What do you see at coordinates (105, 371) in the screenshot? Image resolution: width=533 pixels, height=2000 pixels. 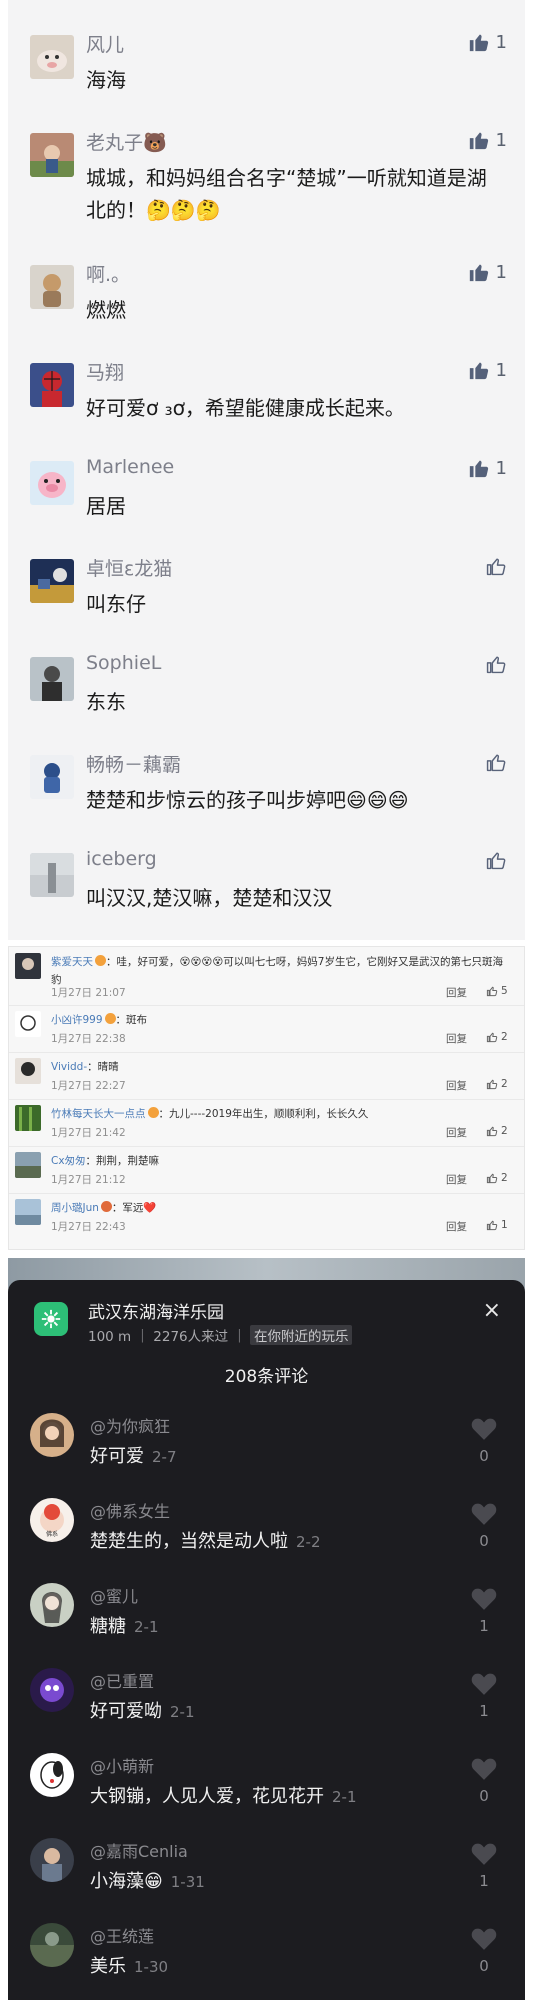 I see `commenter-name: 马翔` at bounding box center [105, 371].